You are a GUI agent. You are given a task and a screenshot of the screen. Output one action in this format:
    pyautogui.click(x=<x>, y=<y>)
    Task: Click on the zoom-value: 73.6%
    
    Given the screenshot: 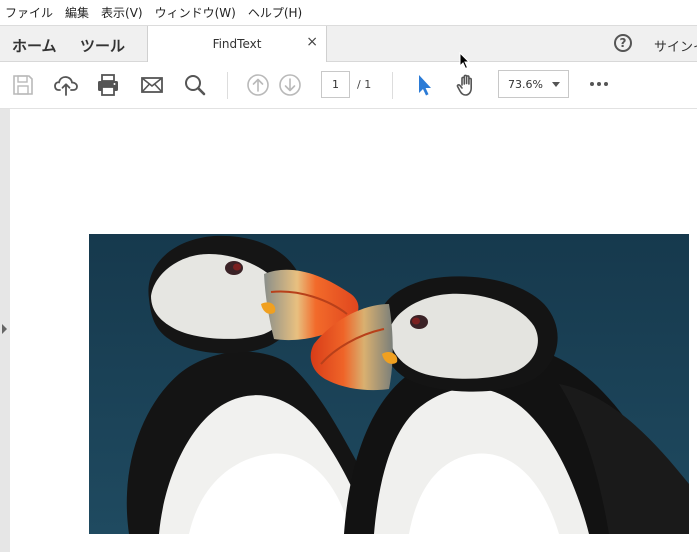 What is the action you would take?
    pyautogui.click(x=525, y=84)
    